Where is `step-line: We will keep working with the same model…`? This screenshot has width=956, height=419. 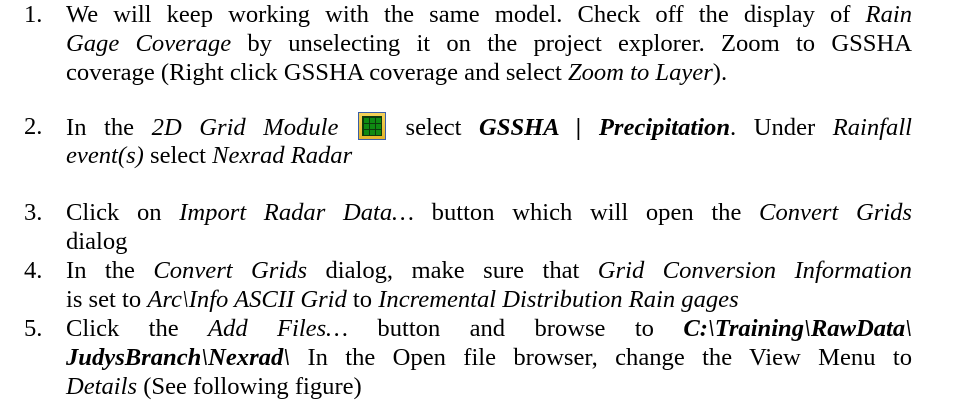
step-line: We will keep working with the same model… is located at coordinates (489, 14).